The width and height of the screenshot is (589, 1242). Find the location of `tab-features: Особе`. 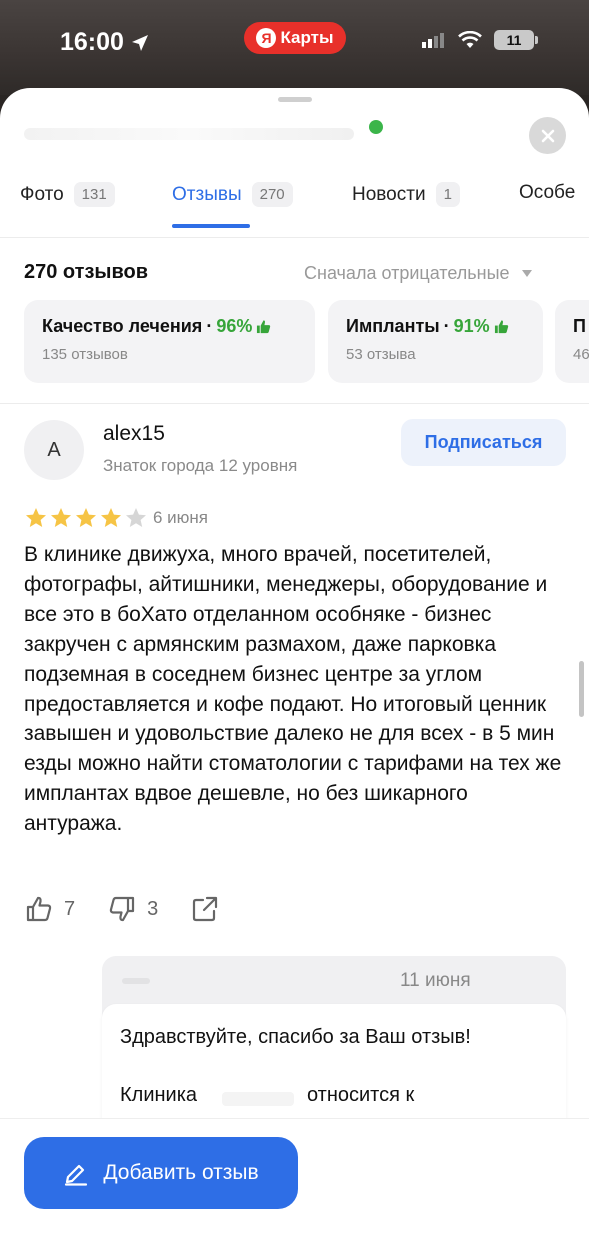

tab-features: Особе is located at coordinates (547, 193).